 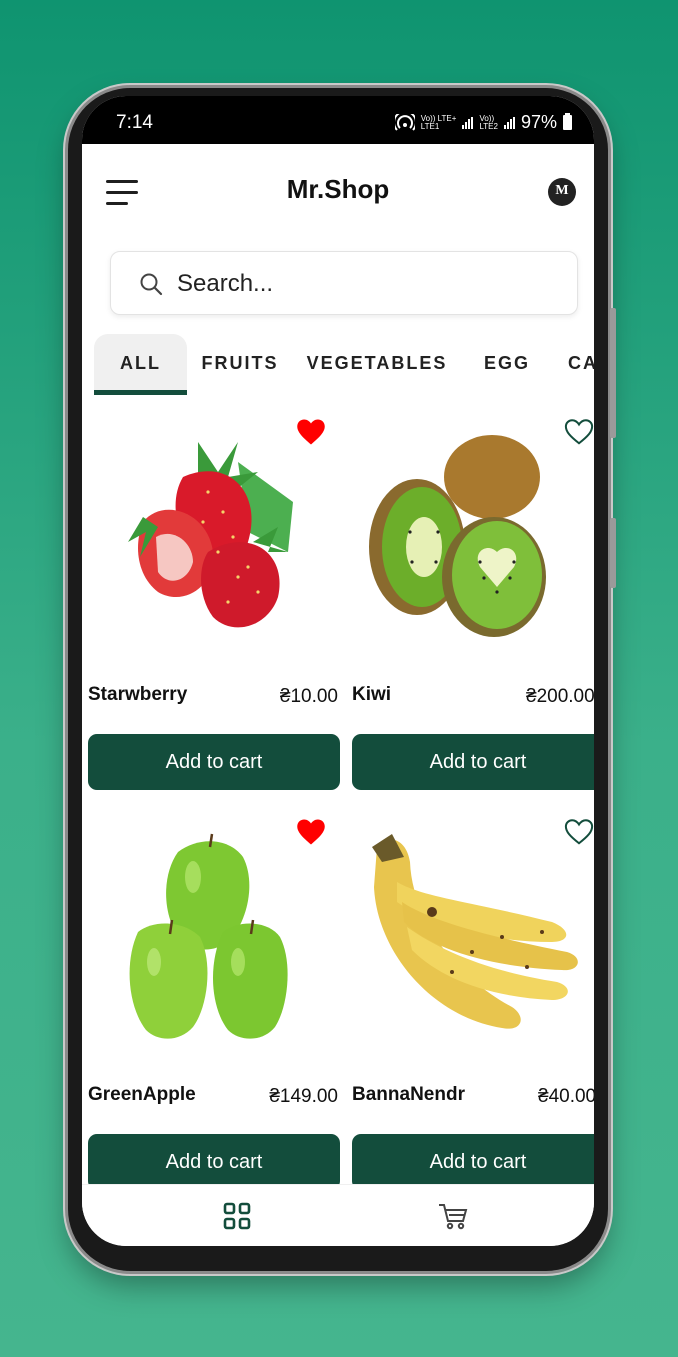 I want to click on product-name: Starwberry, so click(x=138, y=694).